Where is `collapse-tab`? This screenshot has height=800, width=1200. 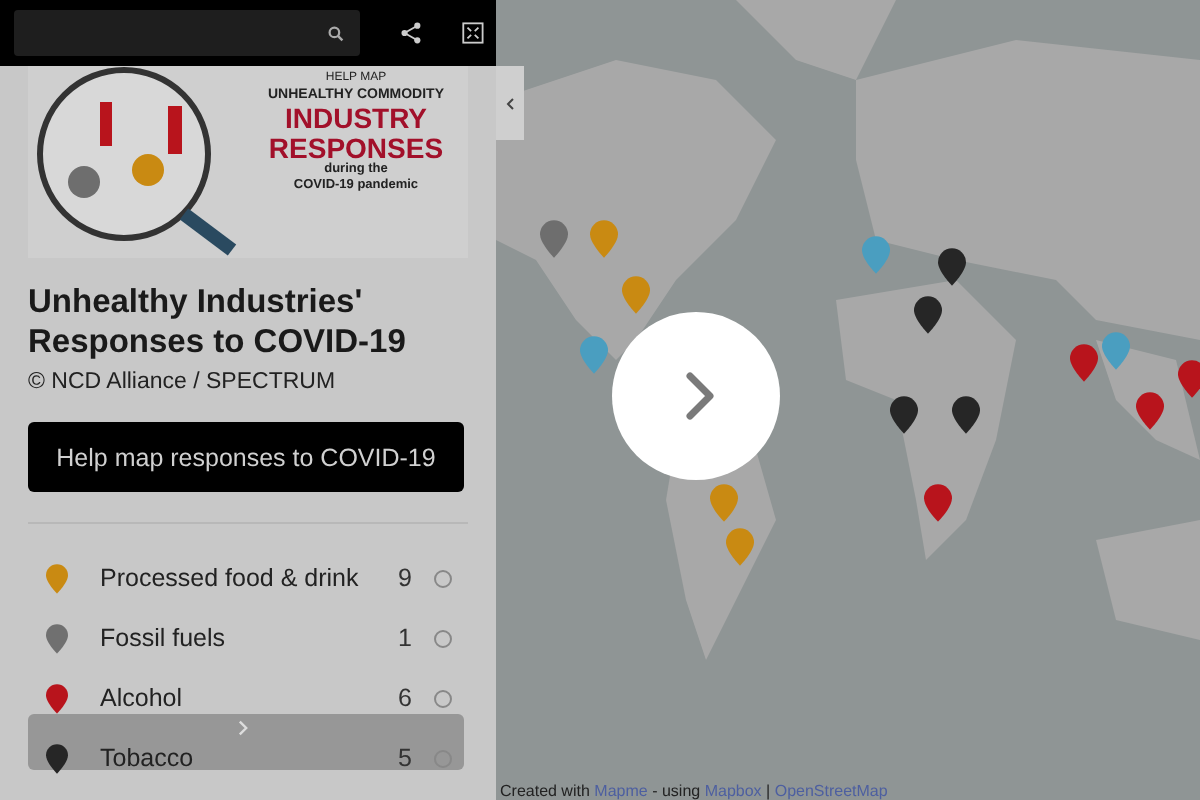 collapse-tab is located at coordinates (510, 103).